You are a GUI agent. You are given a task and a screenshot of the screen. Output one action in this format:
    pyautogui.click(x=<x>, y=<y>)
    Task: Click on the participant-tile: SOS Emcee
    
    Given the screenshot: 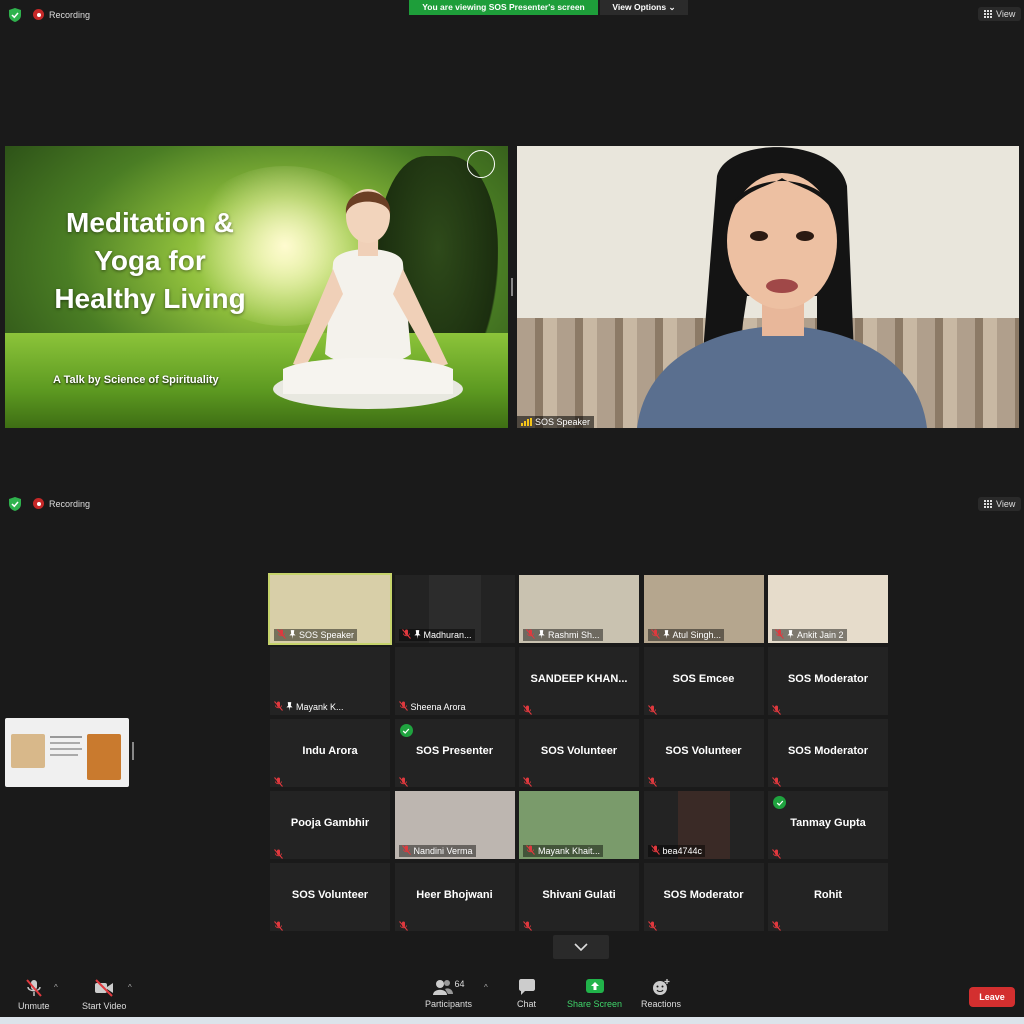 What is the action you would take?
    pyautogui.click(x=703, y=681)
    